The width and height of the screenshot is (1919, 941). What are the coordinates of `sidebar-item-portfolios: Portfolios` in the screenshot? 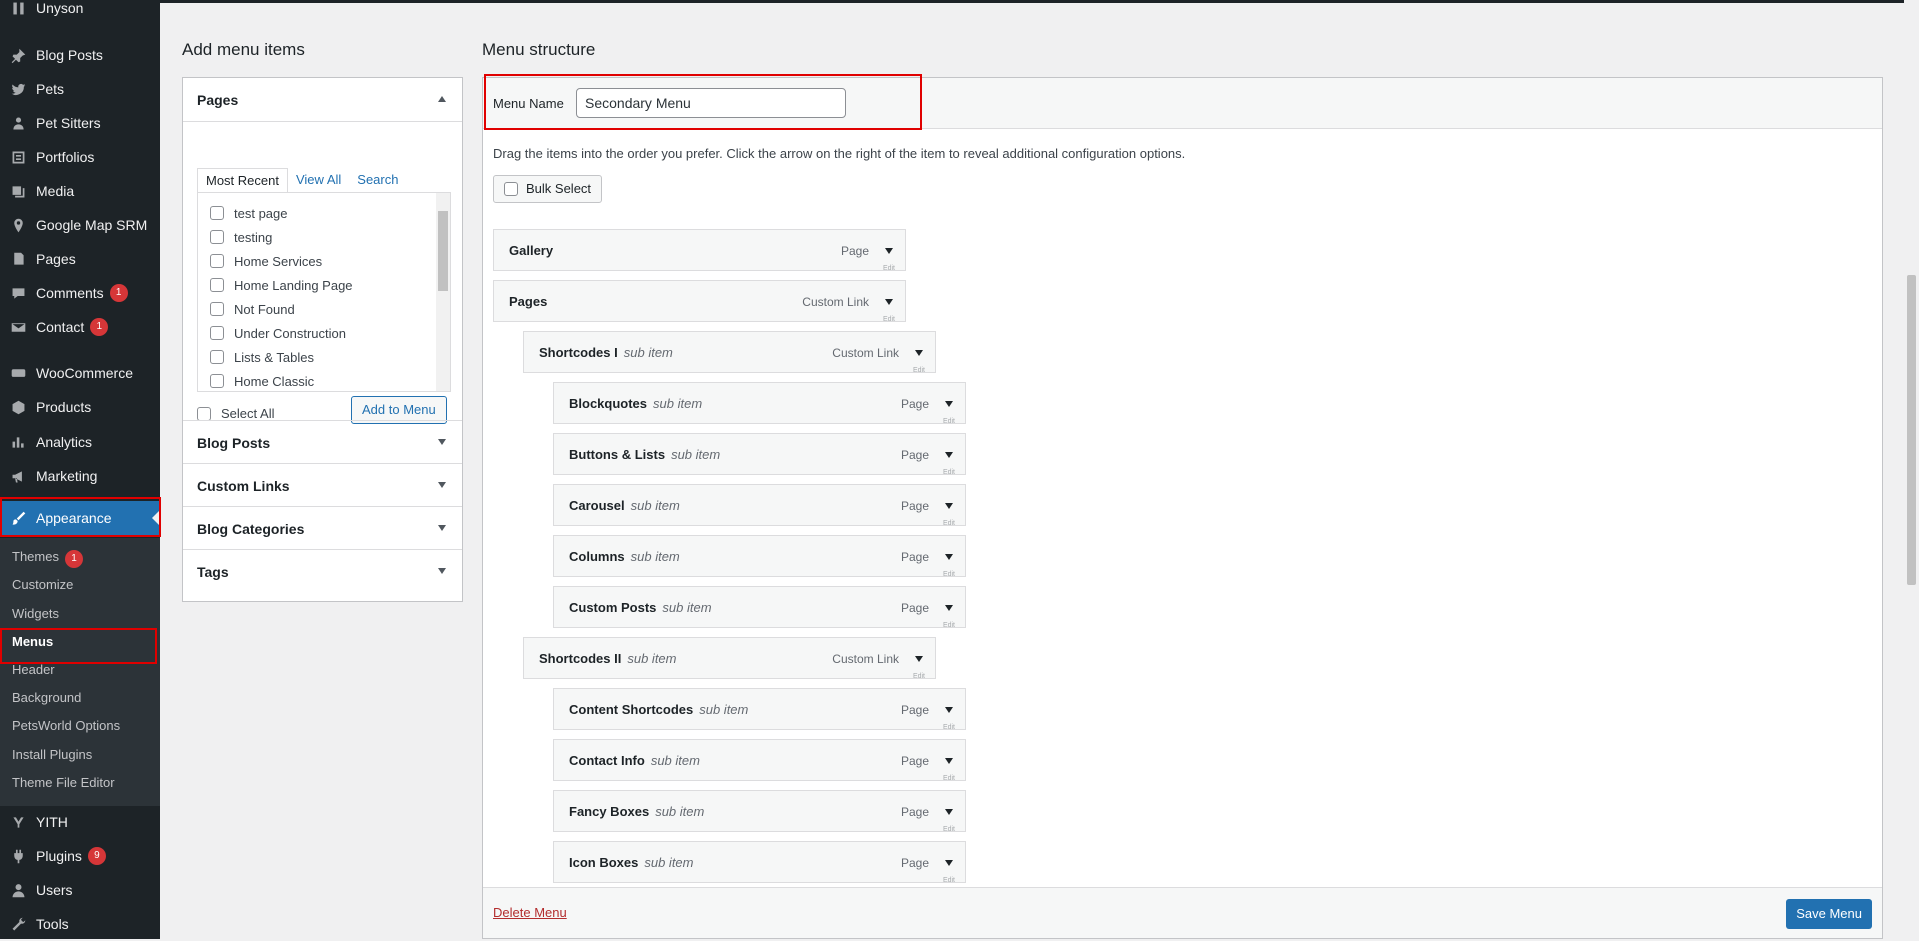 It's located at (80, 157).